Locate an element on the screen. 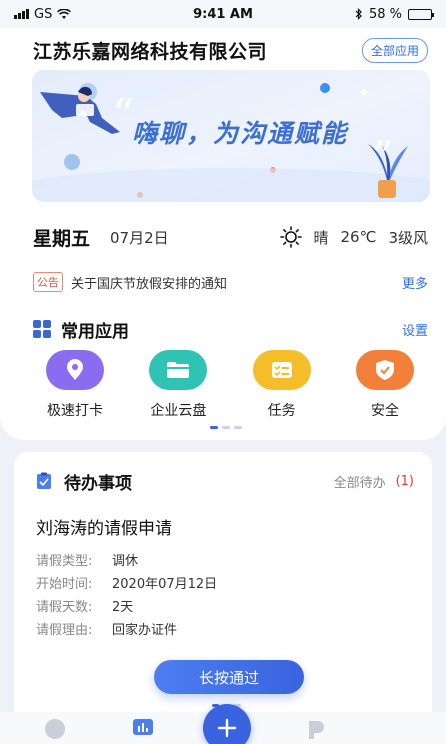 Image resolution: width=446 pixels, height=744 pixels. chat-icon is located at coordinates (55, 729).